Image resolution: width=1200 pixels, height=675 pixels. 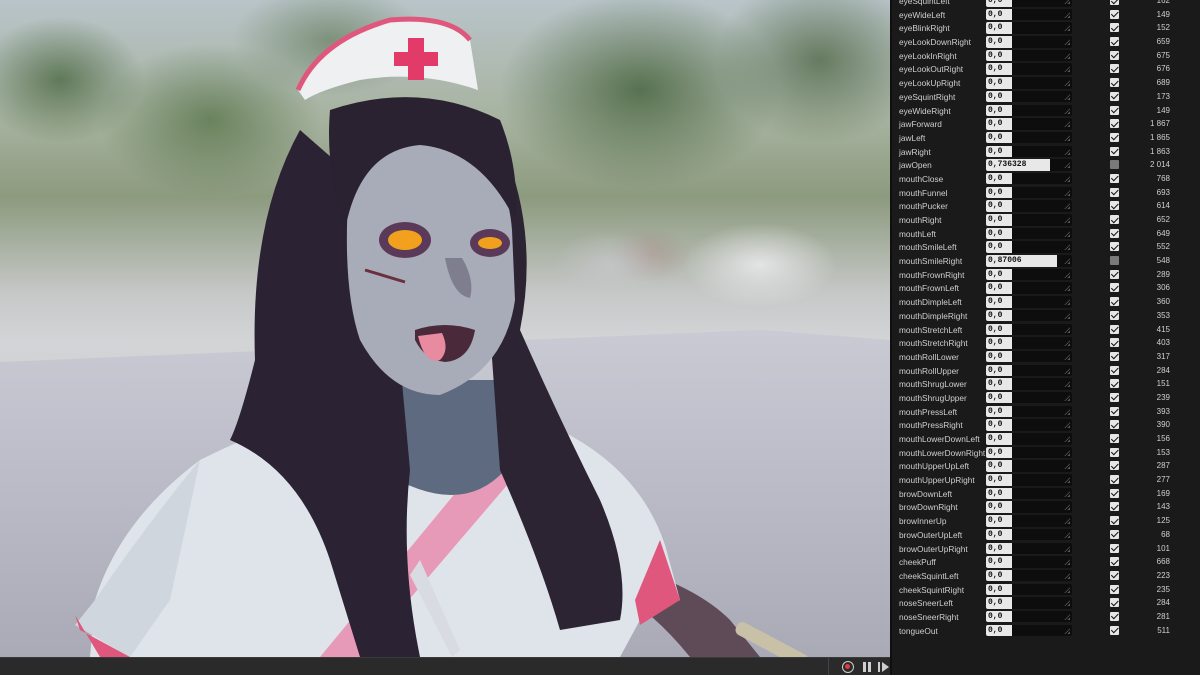 What do you see at coordinates (1029, 261) in the screenshot?
I see `blendshape-value-field: 0,87006` at bounding box center [1029, 261].